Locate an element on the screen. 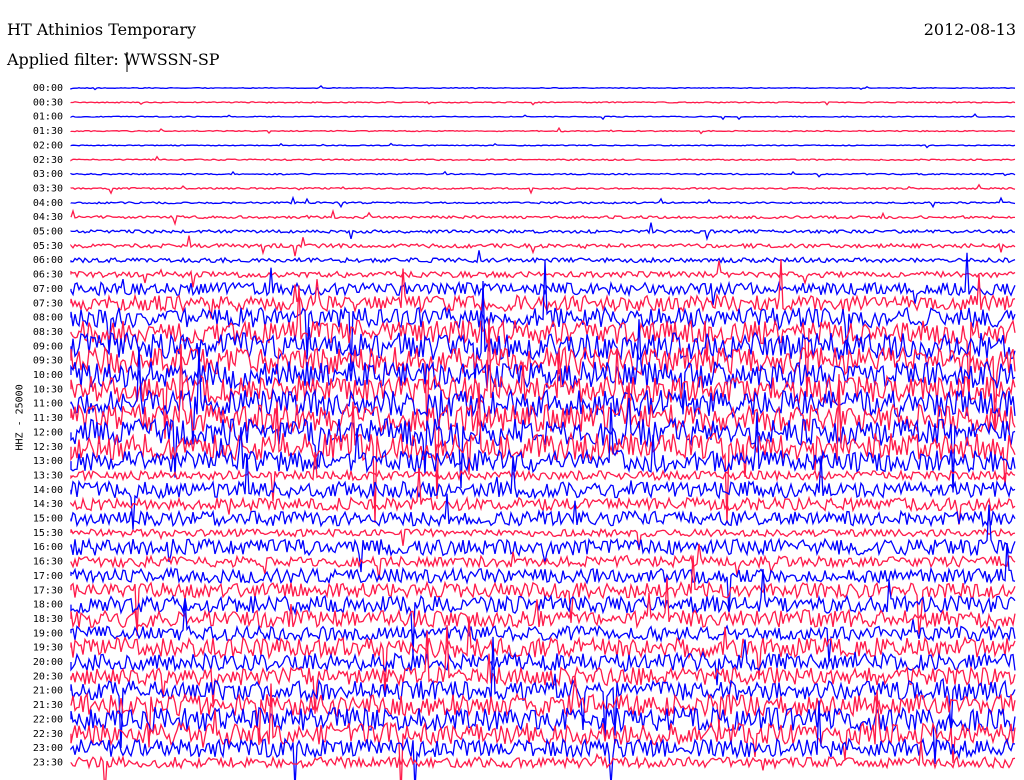 The height and width of the screenshot is (780, 1024). row-time-label: 13:30 is located at coordinates (48, 475).